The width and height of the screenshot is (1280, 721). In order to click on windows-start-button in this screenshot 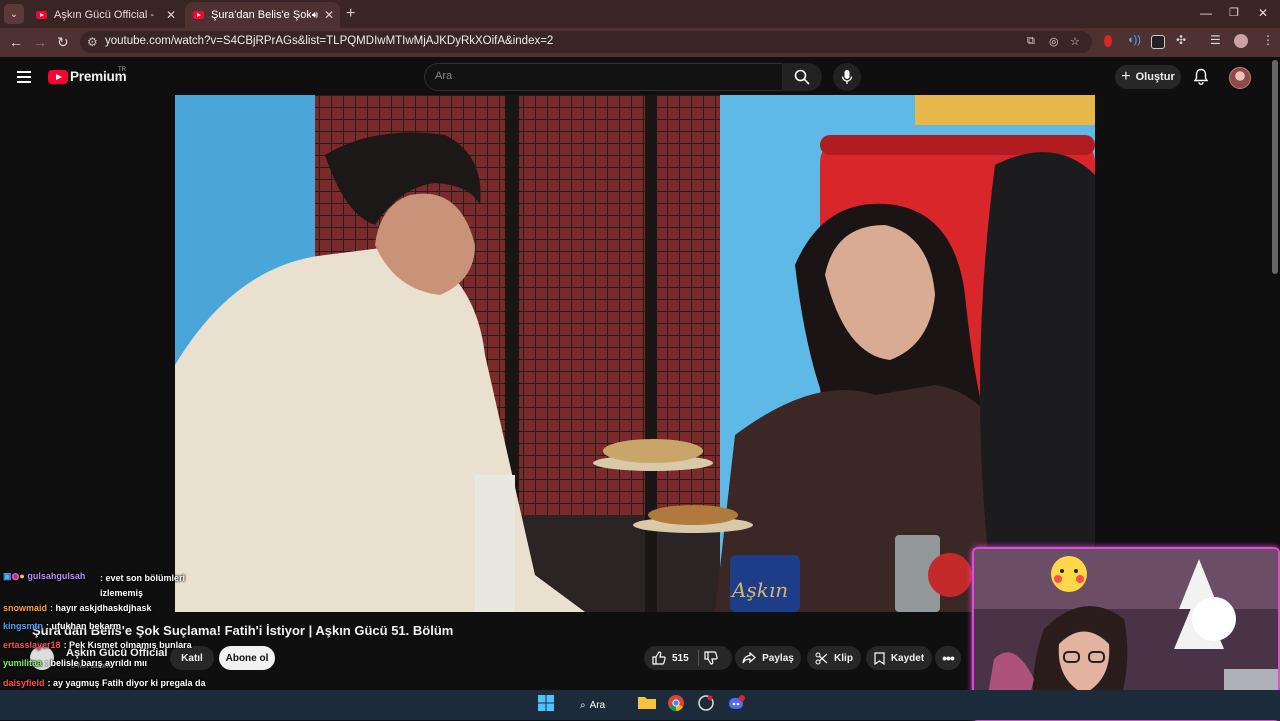, I will do `click(548, 705)`.